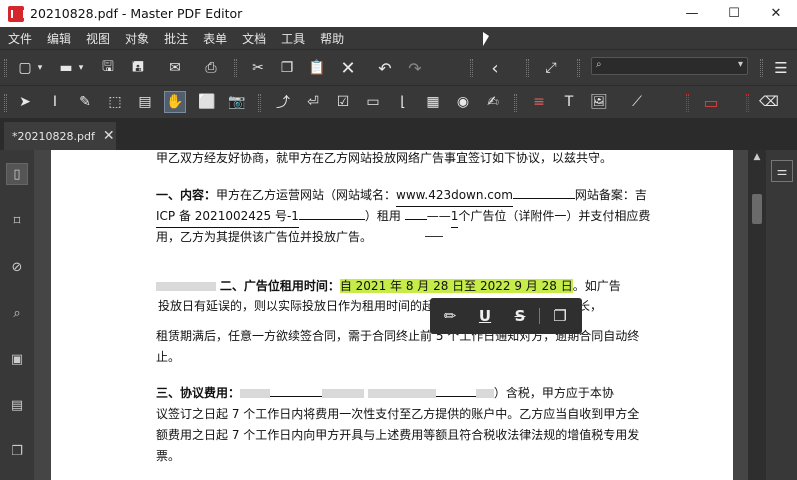 This screenshot has width=797, height=480. I want to click on line-tool-icon: ⟋, so click(637, 102).